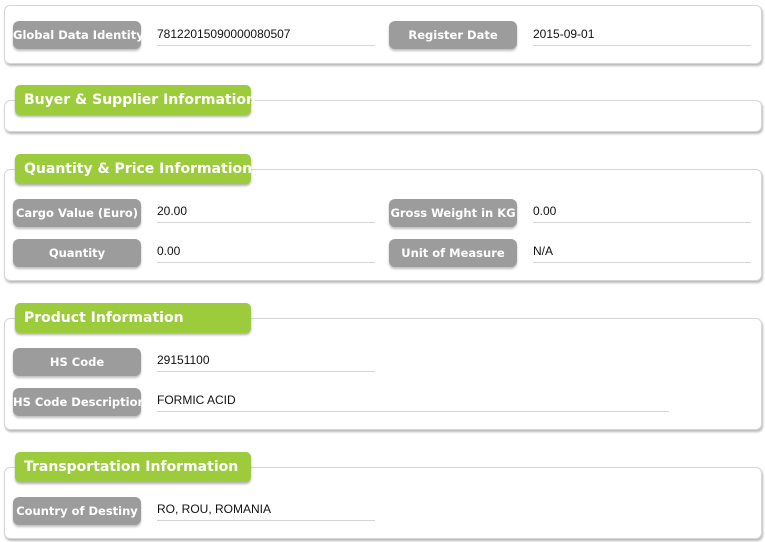  I want to click on unit-of-measure-value: N/A, so click(642, 252).